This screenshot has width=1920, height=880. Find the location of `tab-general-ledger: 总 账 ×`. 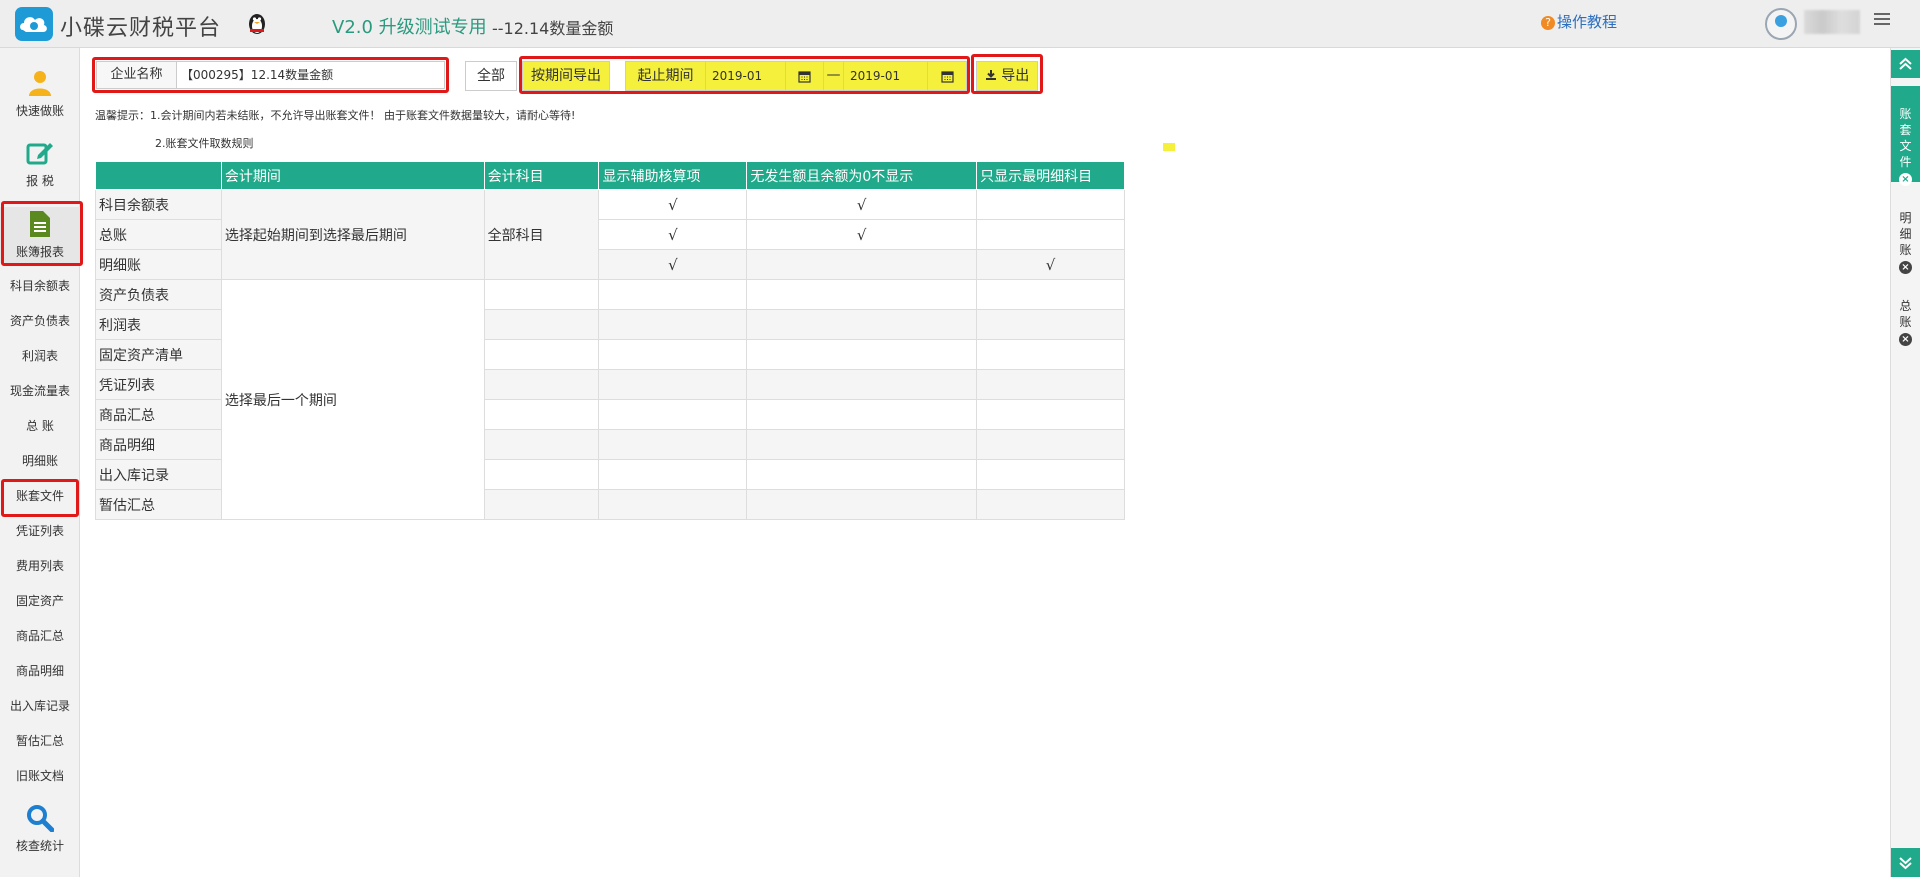

tab-general-ledger: 总 账 × is located at coordinates (1905, 313).